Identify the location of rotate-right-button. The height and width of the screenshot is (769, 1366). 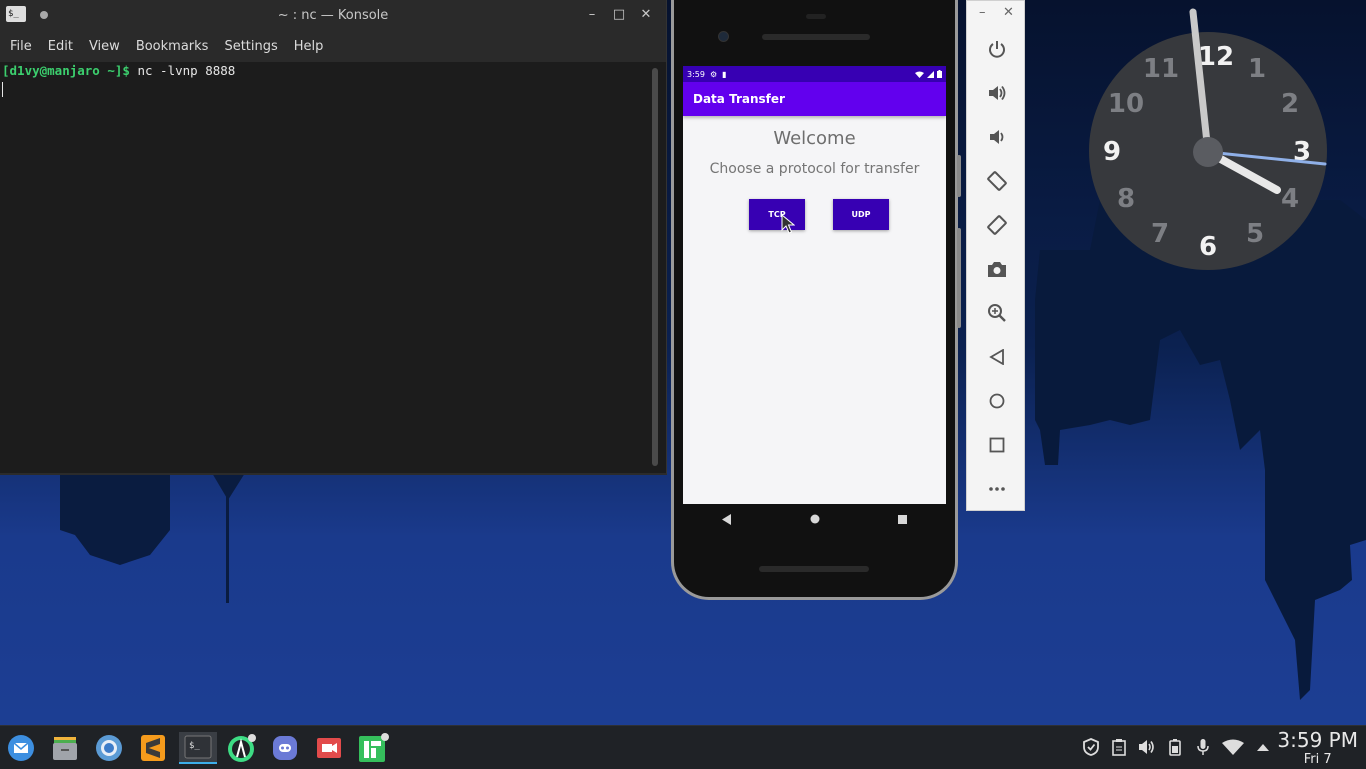
(996, 225).